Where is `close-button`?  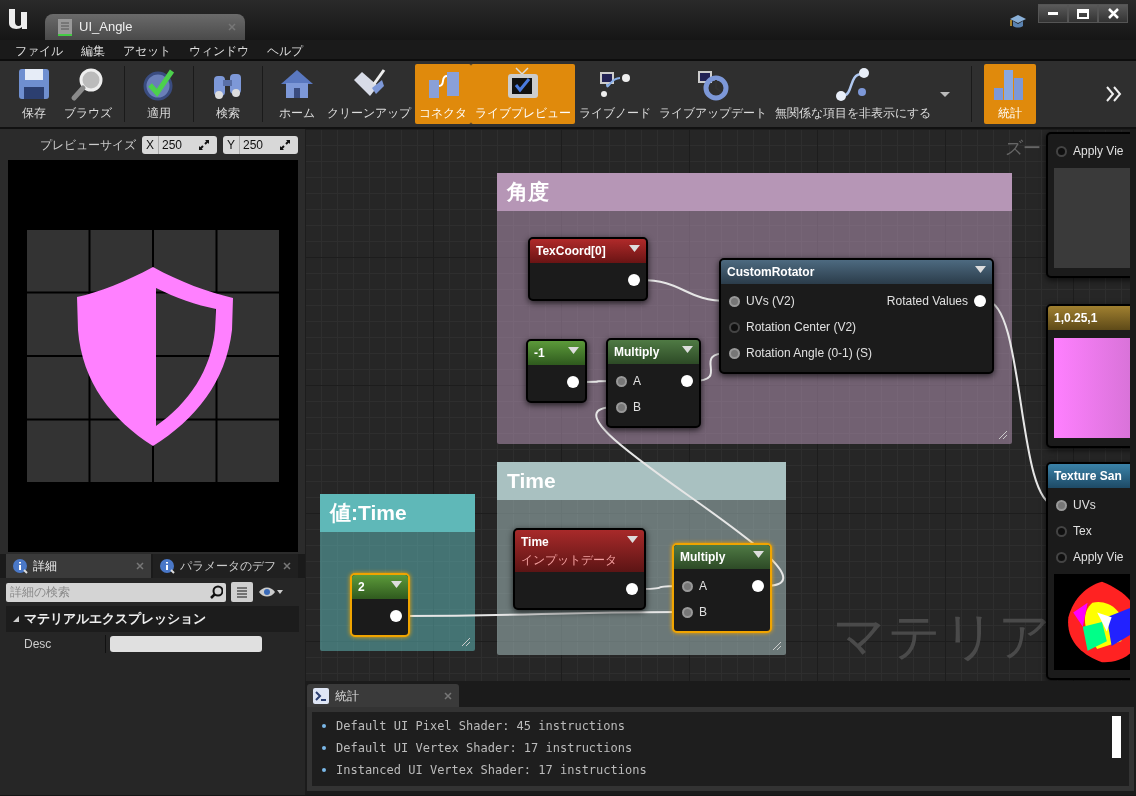 close-button is located at coordinates (1113, 13).